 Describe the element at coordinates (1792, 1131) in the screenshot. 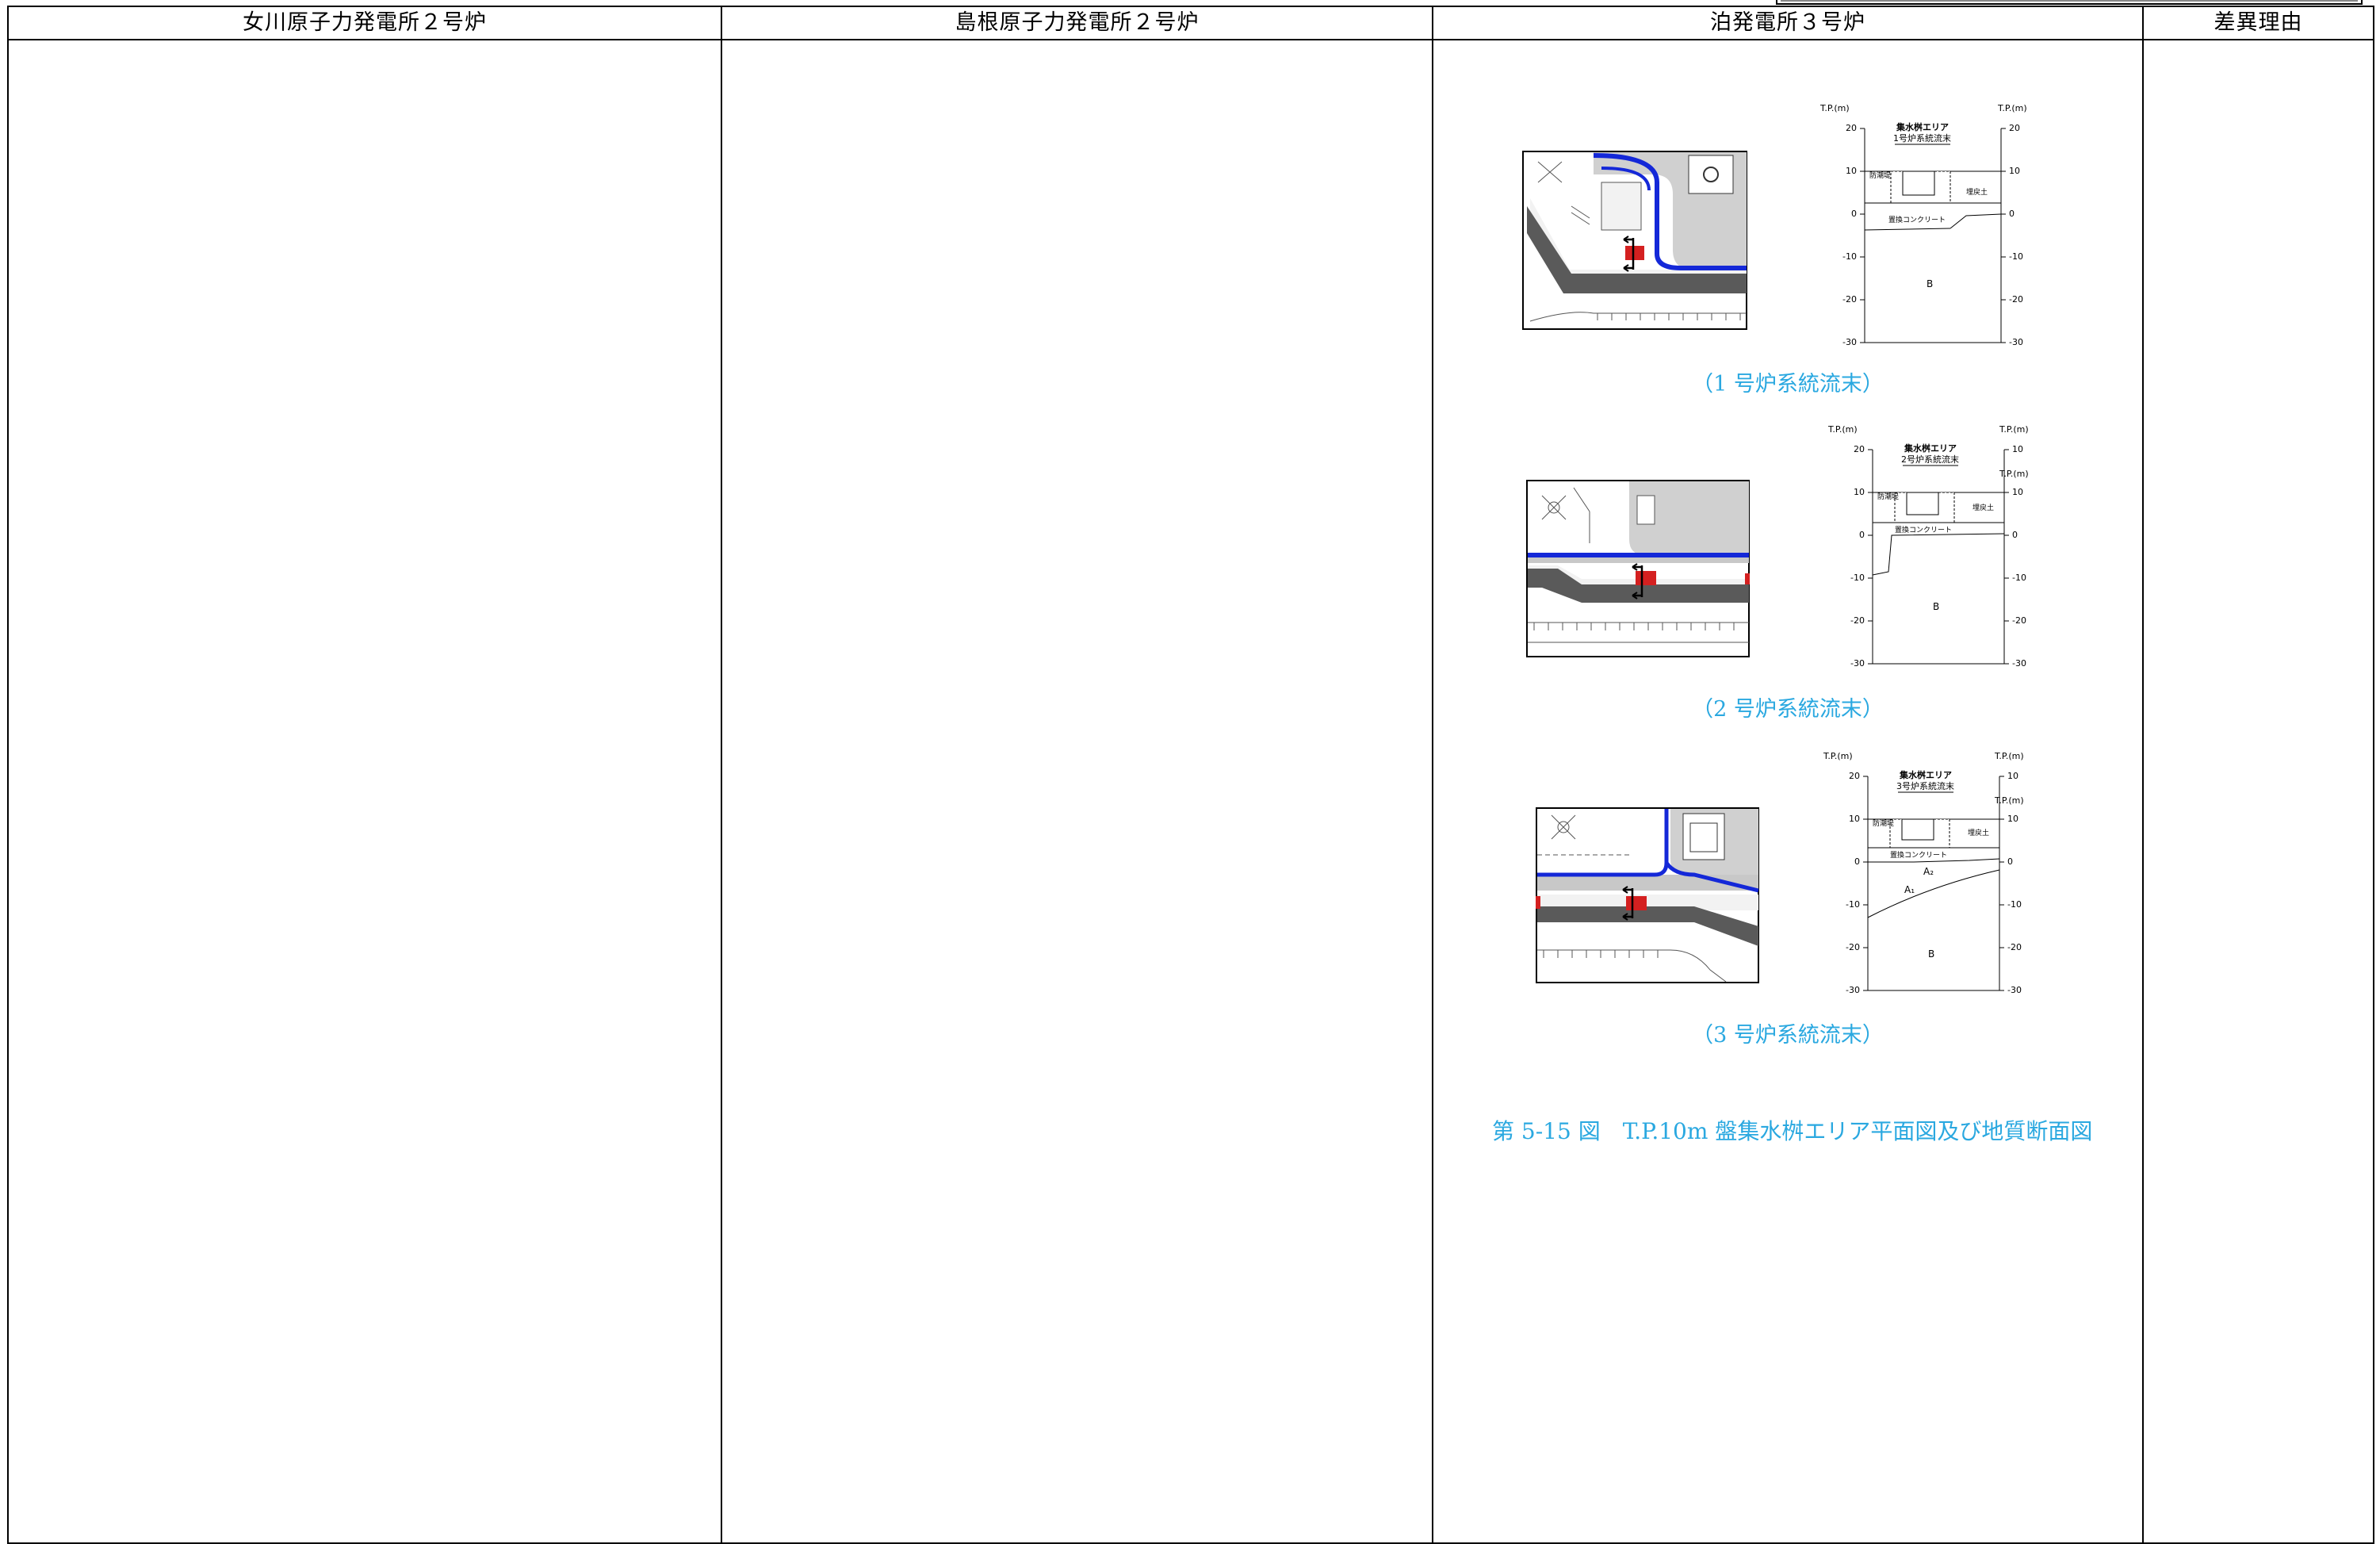

I see `figure-title: 第 5-15 図 T.P.10m 盤集水桝エリア平面図及び地質断面図` at that location.